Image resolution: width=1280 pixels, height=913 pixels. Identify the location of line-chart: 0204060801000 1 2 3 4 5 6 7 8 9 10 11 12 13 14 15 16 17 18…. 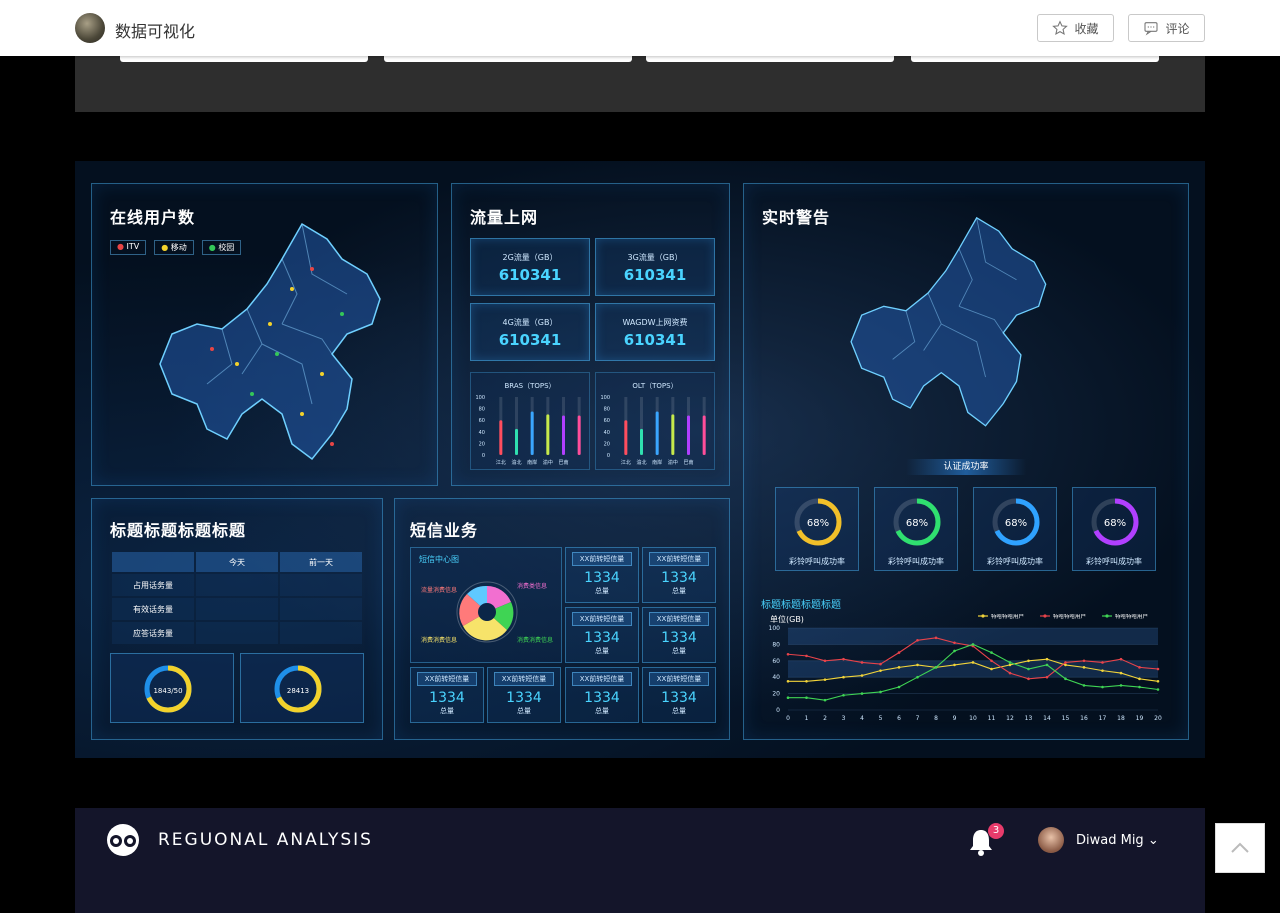
(965, 668).